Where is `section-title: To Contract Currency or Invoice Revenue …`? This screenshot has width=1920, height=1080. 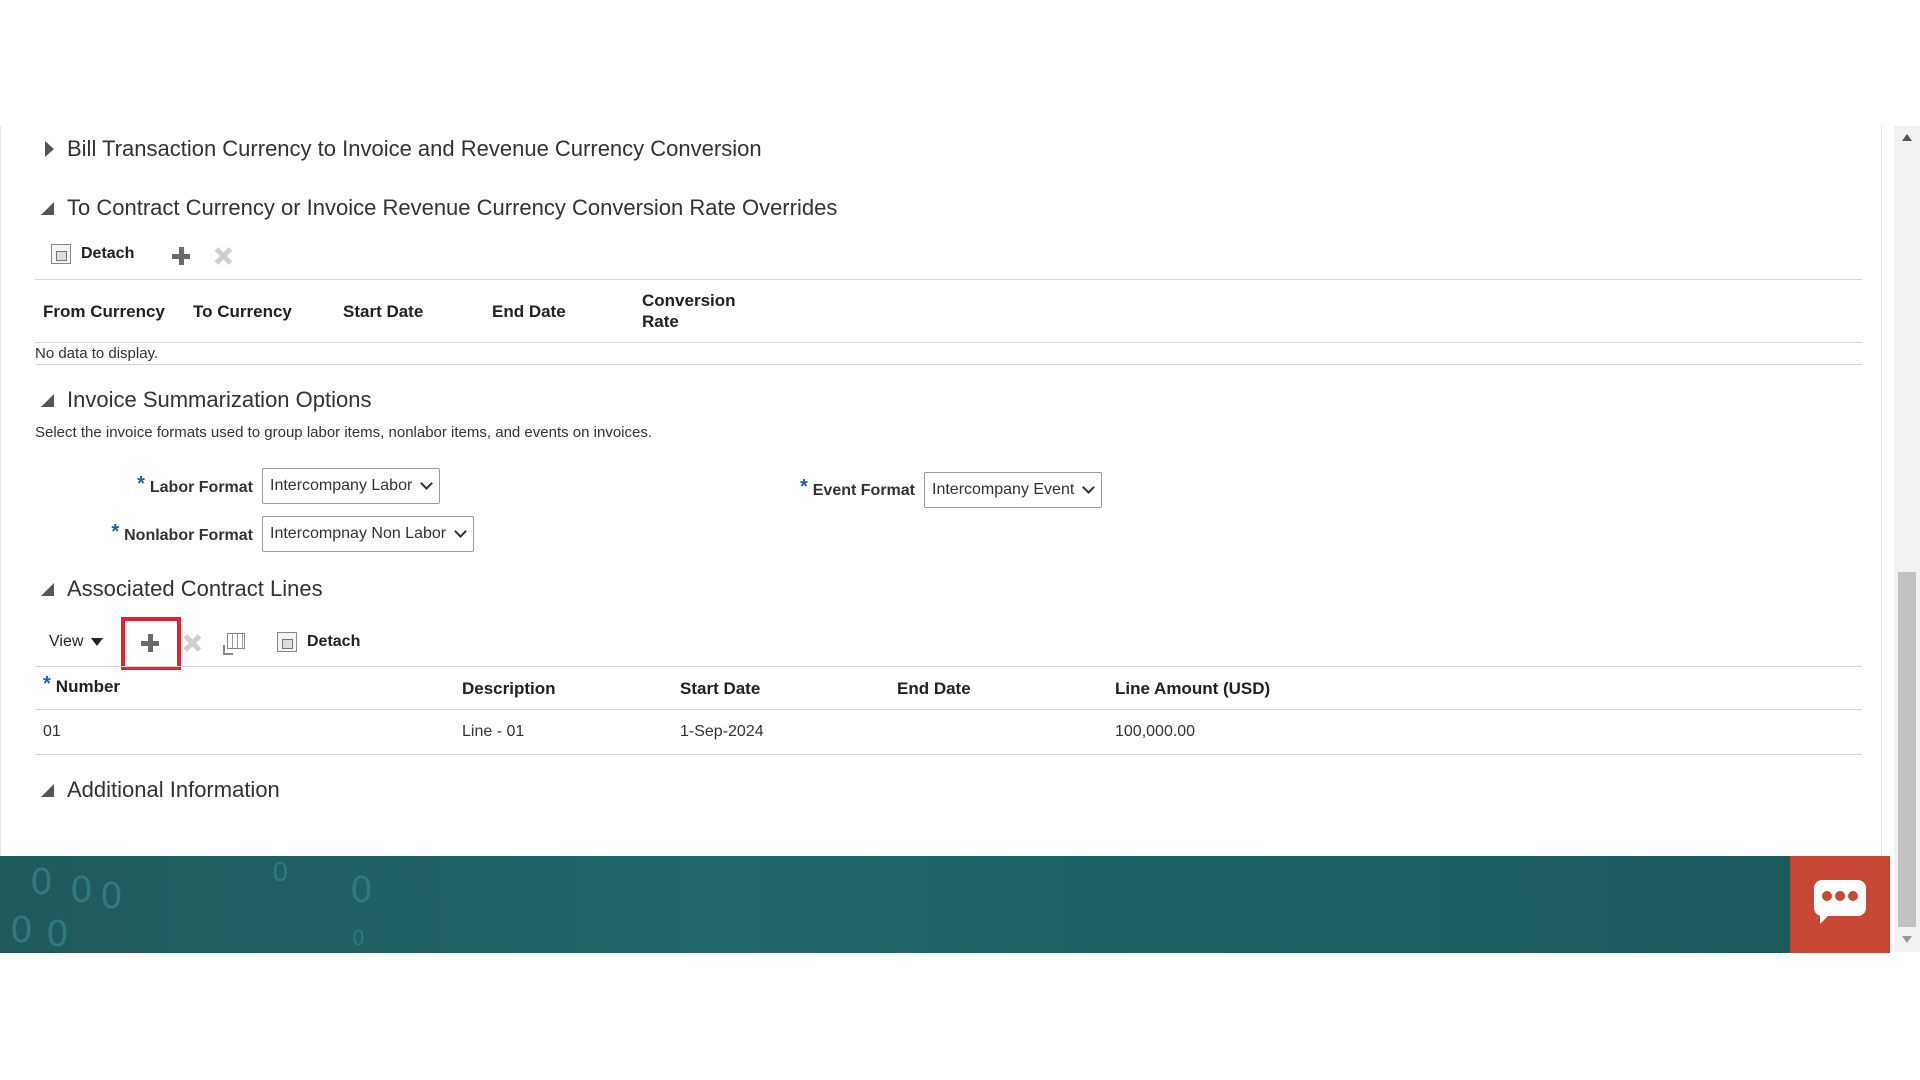 section-title: To Contract Currency or Invoice Revenue … is located at coordinates (452, 207).